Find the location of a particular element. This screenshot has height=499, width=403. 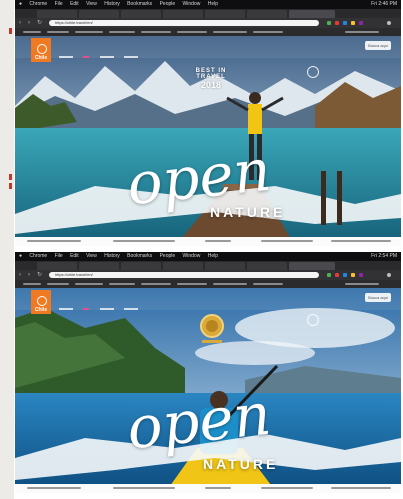

award-line1: BEST IN TRAVEL is located at coordinates (211, 74).